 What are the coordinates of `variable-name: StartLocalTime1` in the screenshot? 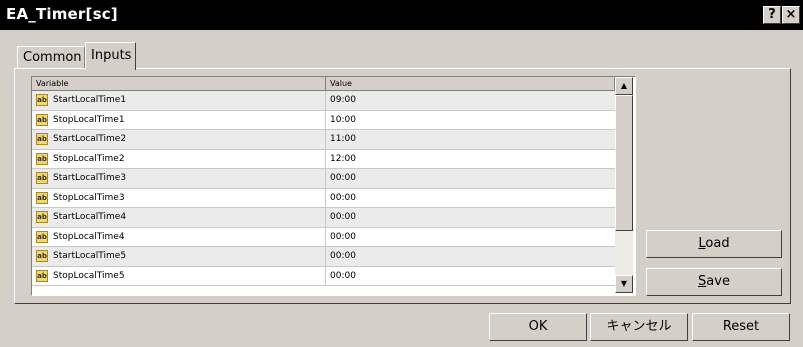 It's located at (90, 100).